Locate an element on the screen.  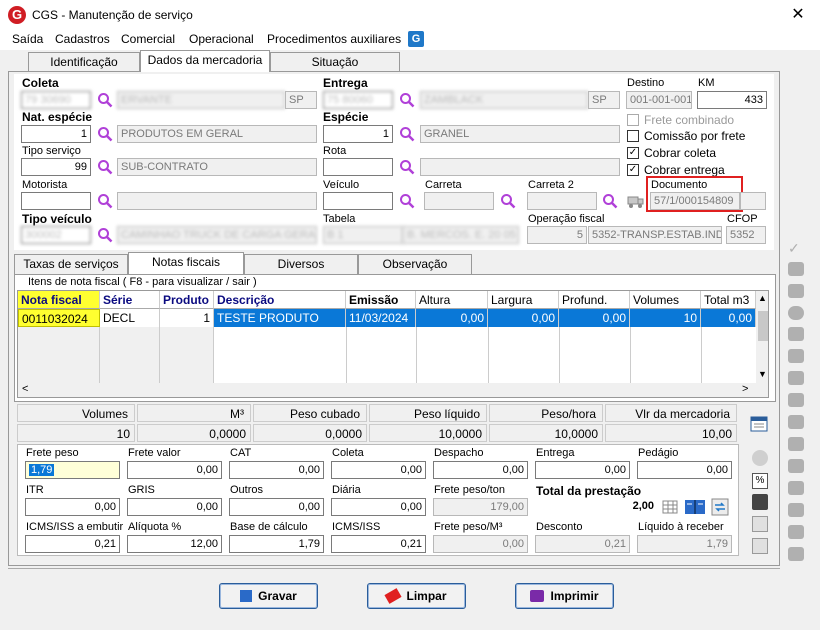
gris-input: 0,00 is located at coordinates (174, 507).